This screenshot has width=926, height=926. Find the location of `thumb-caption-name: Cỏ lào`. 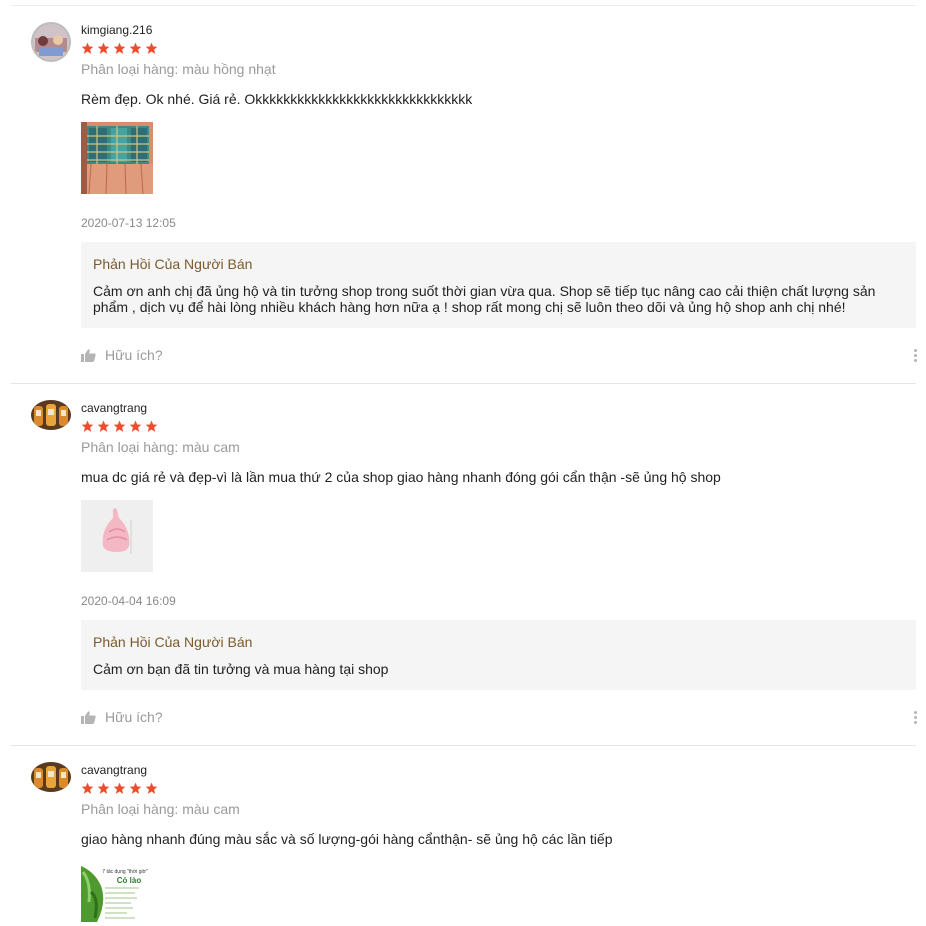

thumb-caption-name: Cỏ lào is located at coordinates (129, 880).